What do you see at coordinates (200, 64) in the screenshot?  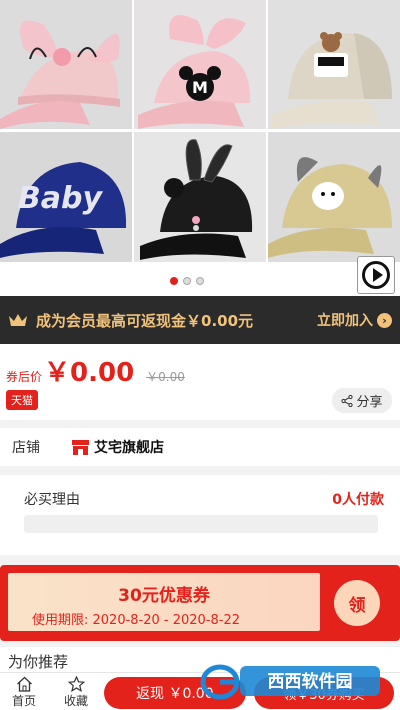 I see `mickey-bow-cap-image: M` at bounding box center [200, 64].